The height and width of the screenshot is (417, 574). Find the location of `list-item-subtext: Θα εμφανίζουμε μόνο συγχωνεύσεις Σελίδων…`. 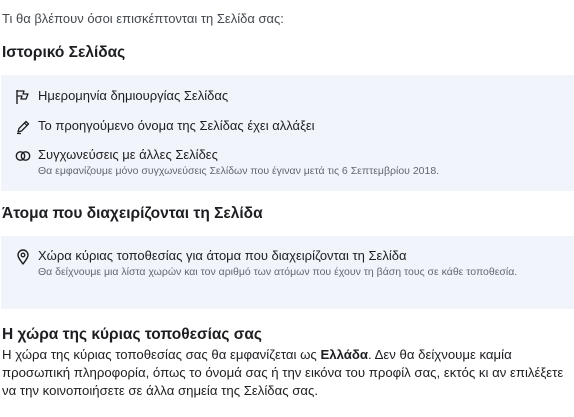

list-item-subtext: Θα εμφανίζουμε μόνο συγχωνεύσεις Σελίδων… is located at coordinates (239, 171).